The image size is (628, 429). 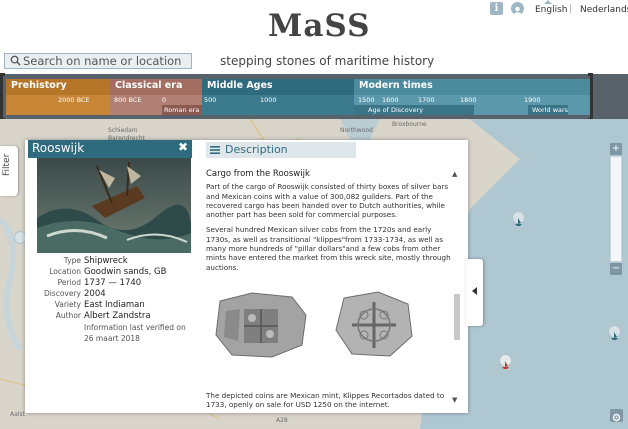 What do you see at coordinates (550, 110) in the screenshot?
I see `sub-period-label: World wars` at bounding box center [550, 110].